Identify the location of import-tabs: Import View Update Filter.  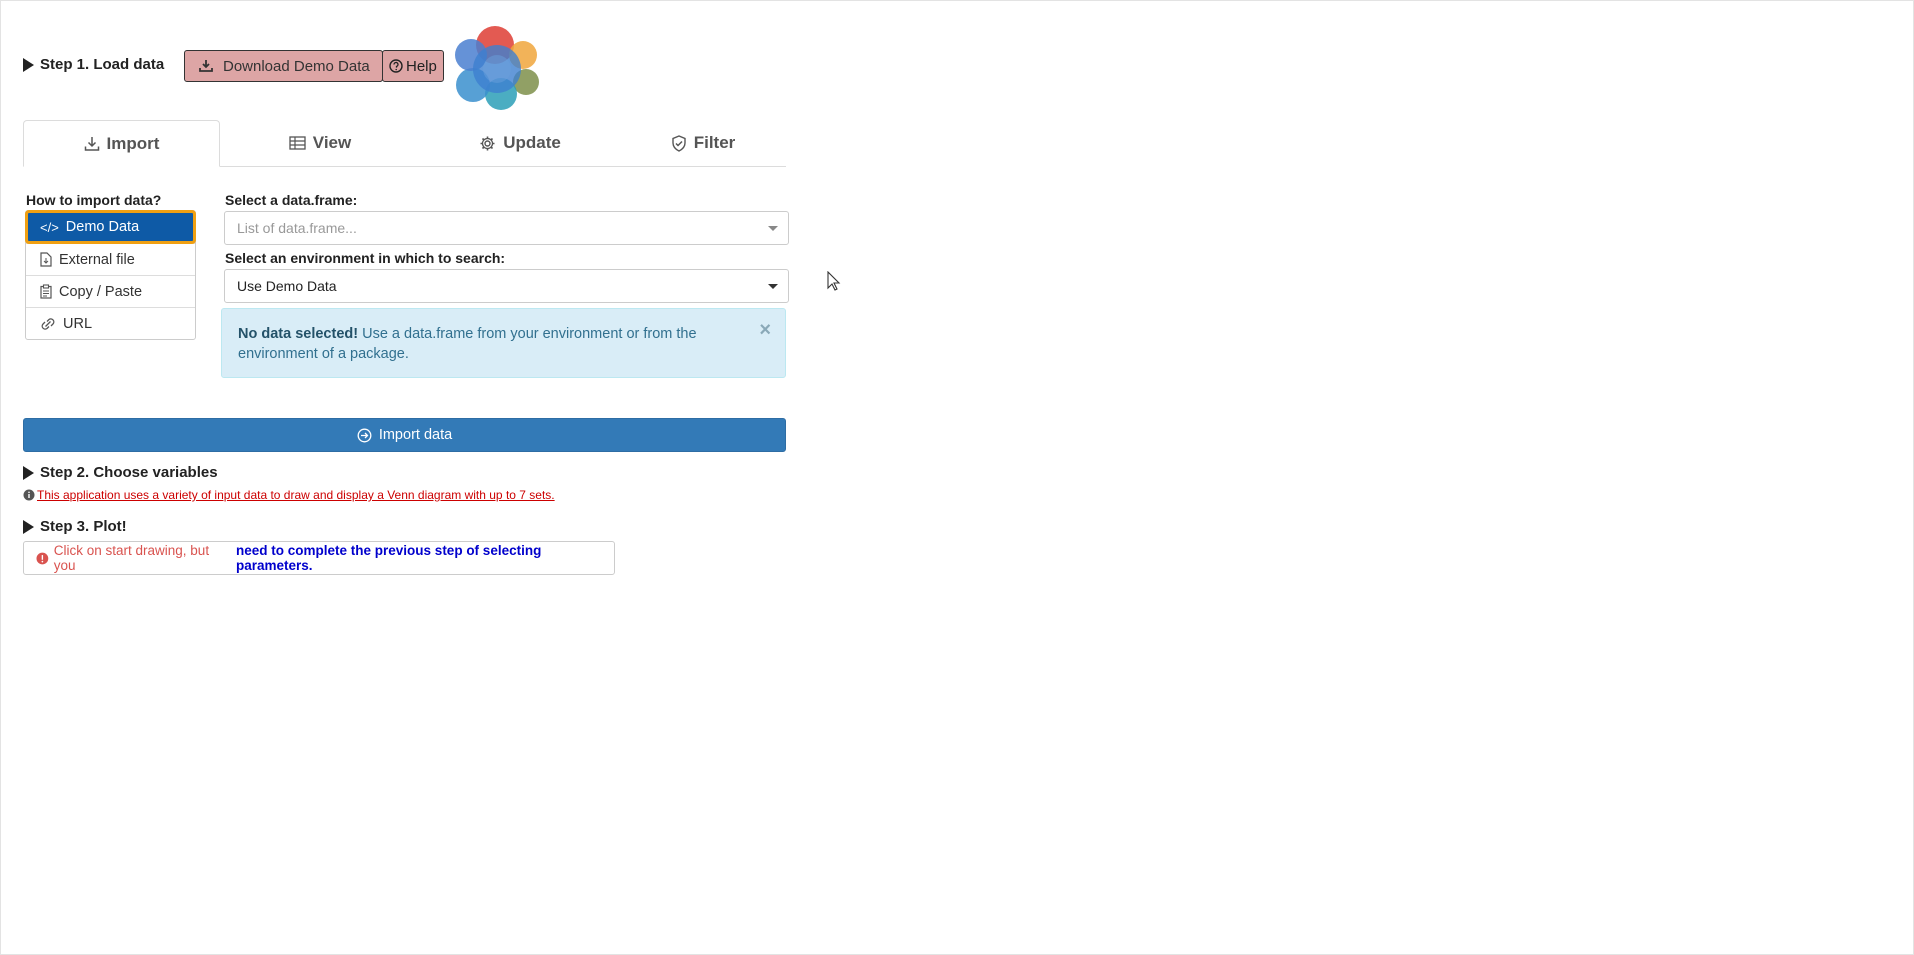
(404, 143).